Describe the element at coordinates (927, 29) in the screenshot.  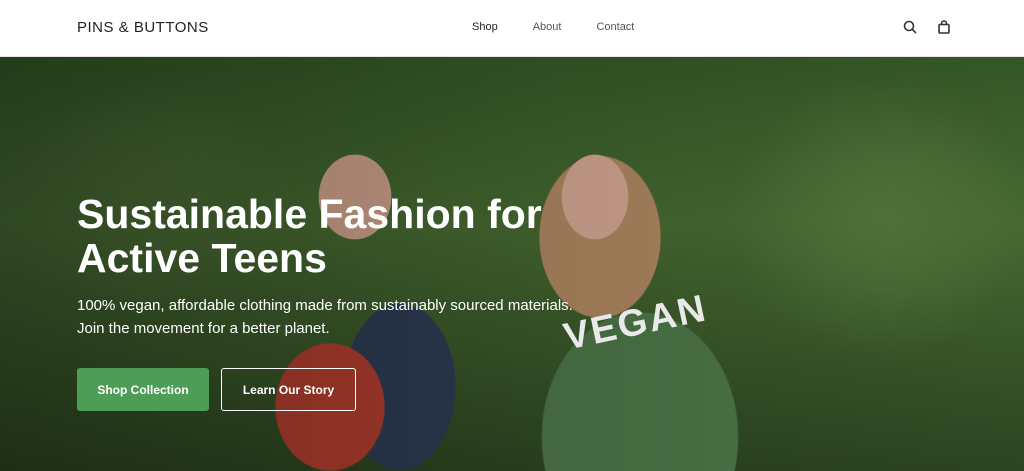
I see `header-icons` at that location.